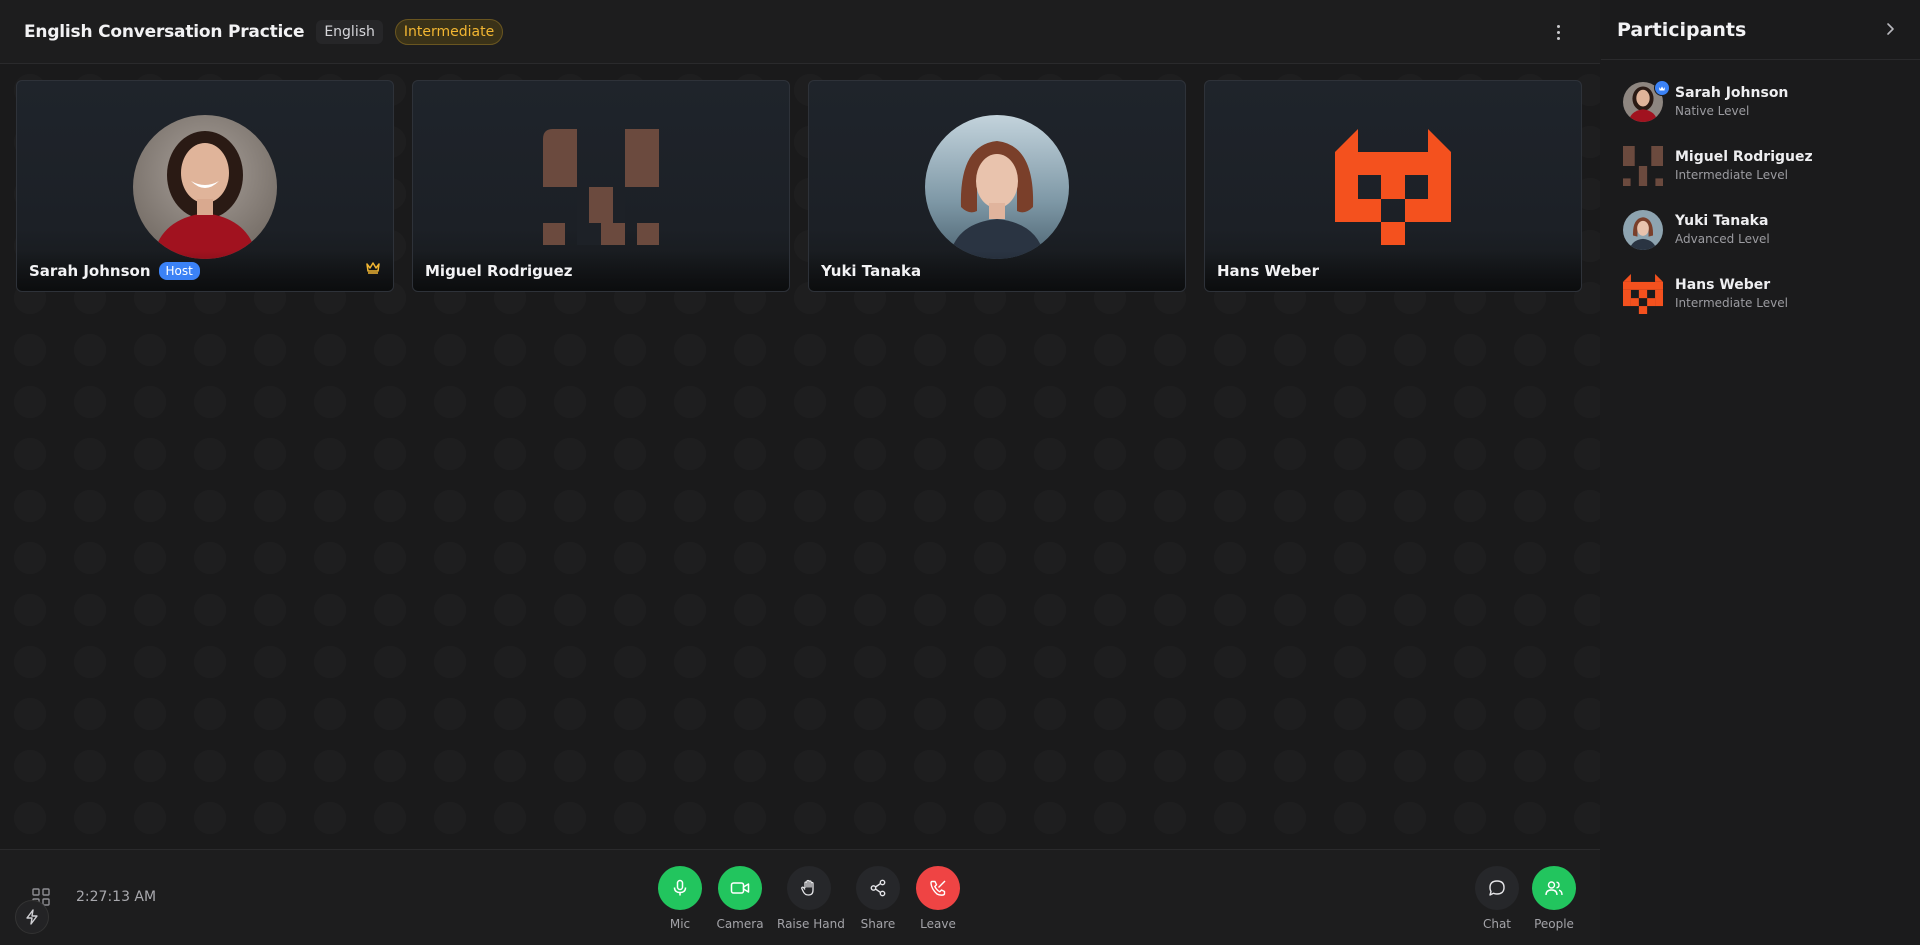  I want to click on video-tile-hans: Hans Weber, so click(1393, 186).